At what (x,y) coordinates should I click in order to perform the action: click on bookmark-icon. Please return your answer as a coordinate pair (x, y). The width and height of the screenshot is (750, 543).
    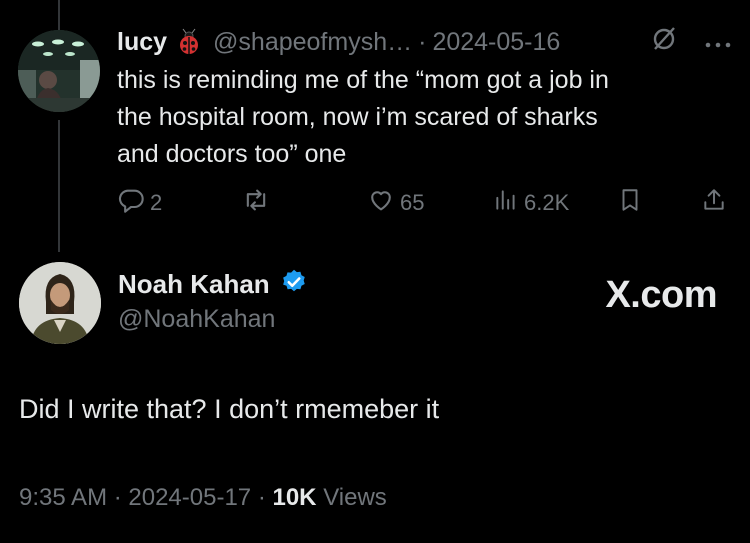
    Looking at the image, I should click on (630, 203).